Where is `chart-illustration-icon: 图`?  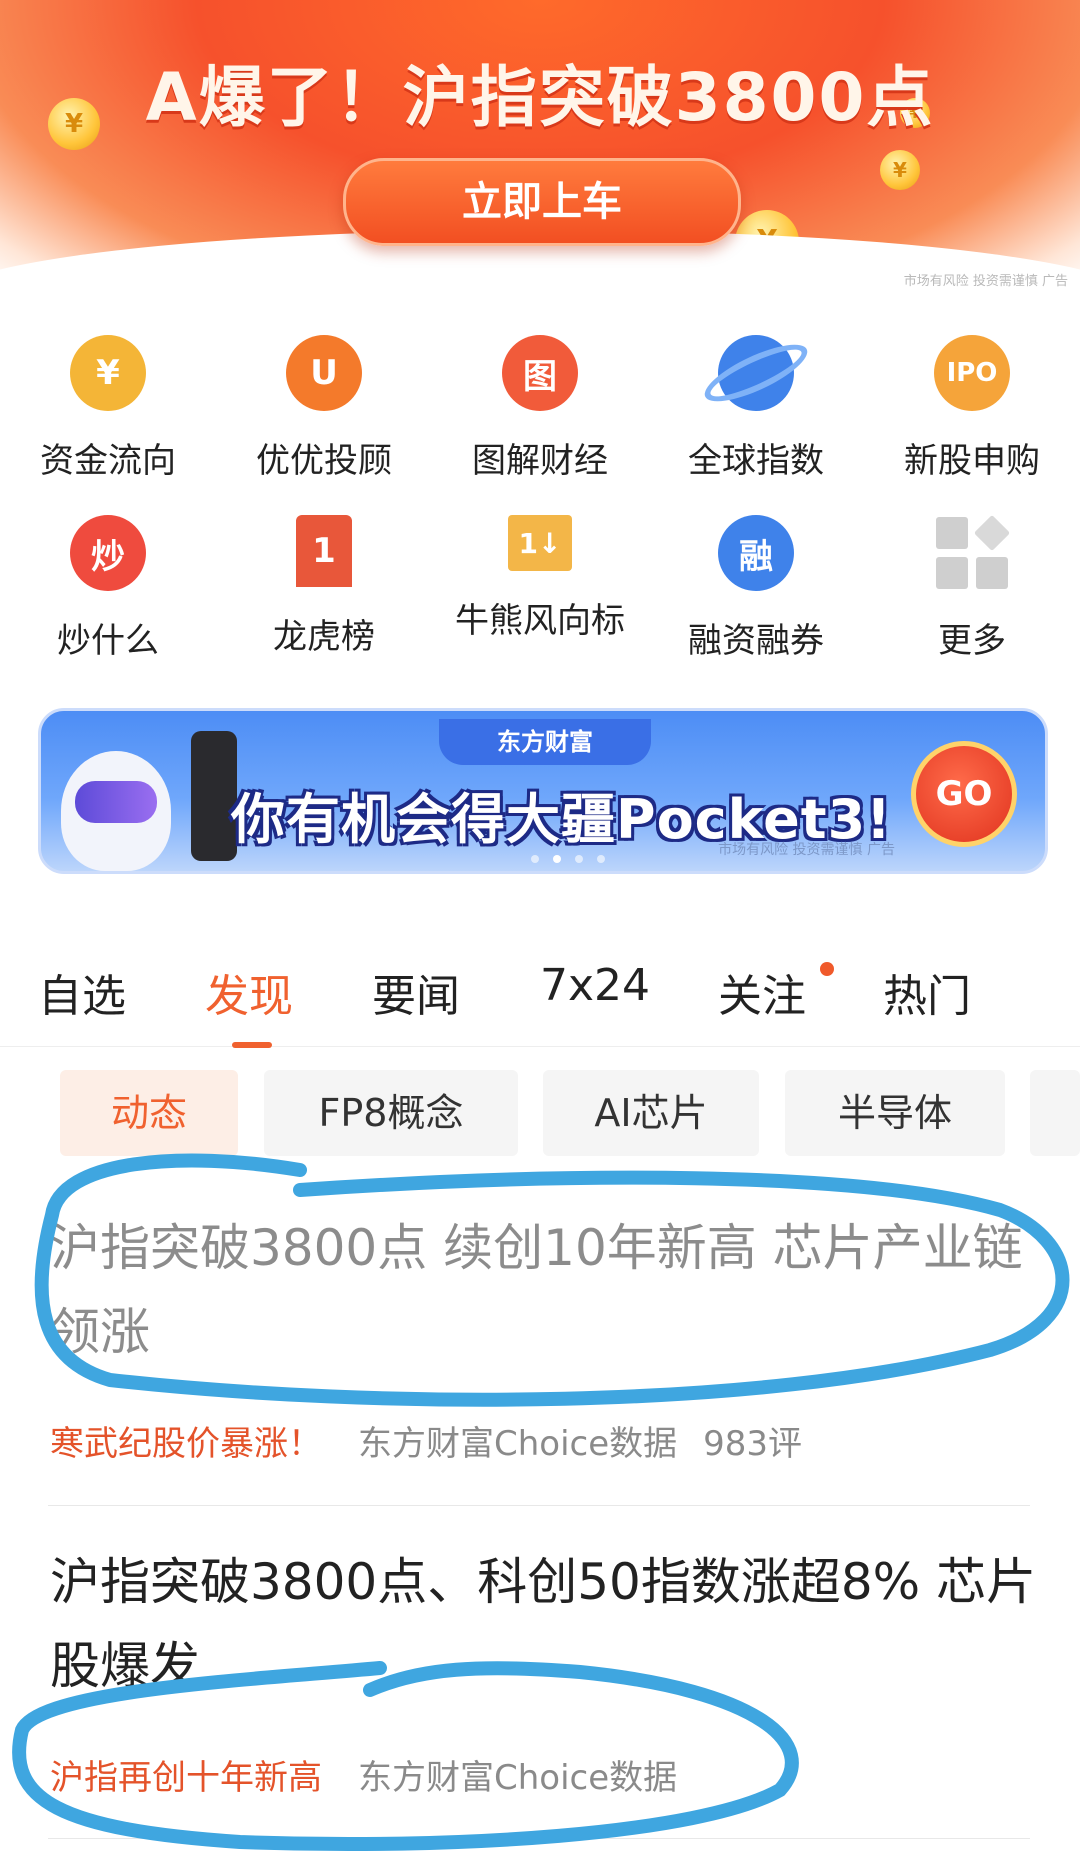 chart-illustration-icon: 图 is located at coordinates (540, 373).